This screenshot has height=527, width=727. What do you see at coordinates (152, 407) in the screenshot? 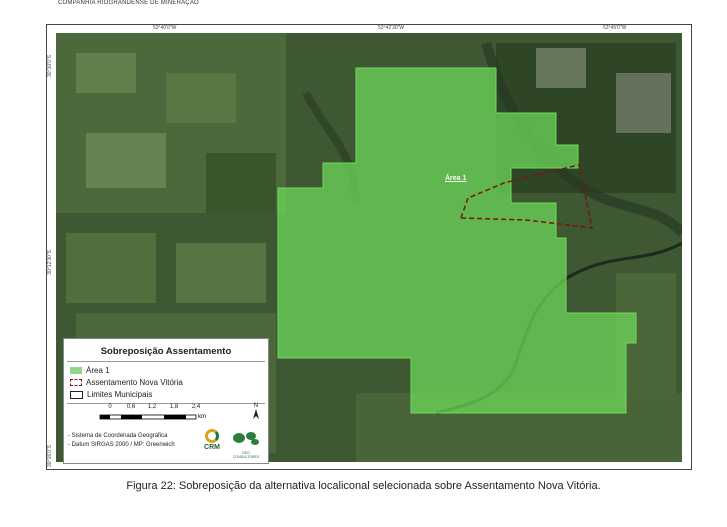
I see `scale-tick: 1,2` at bounding box center [152, 407].